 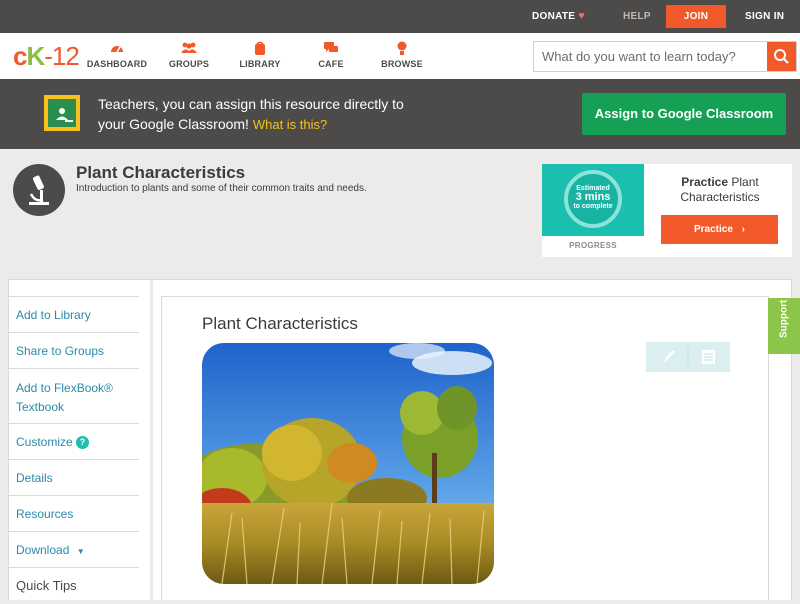 I want to click on nav-dashboard-label: DASHBOARD, so click(x=117, y=64).